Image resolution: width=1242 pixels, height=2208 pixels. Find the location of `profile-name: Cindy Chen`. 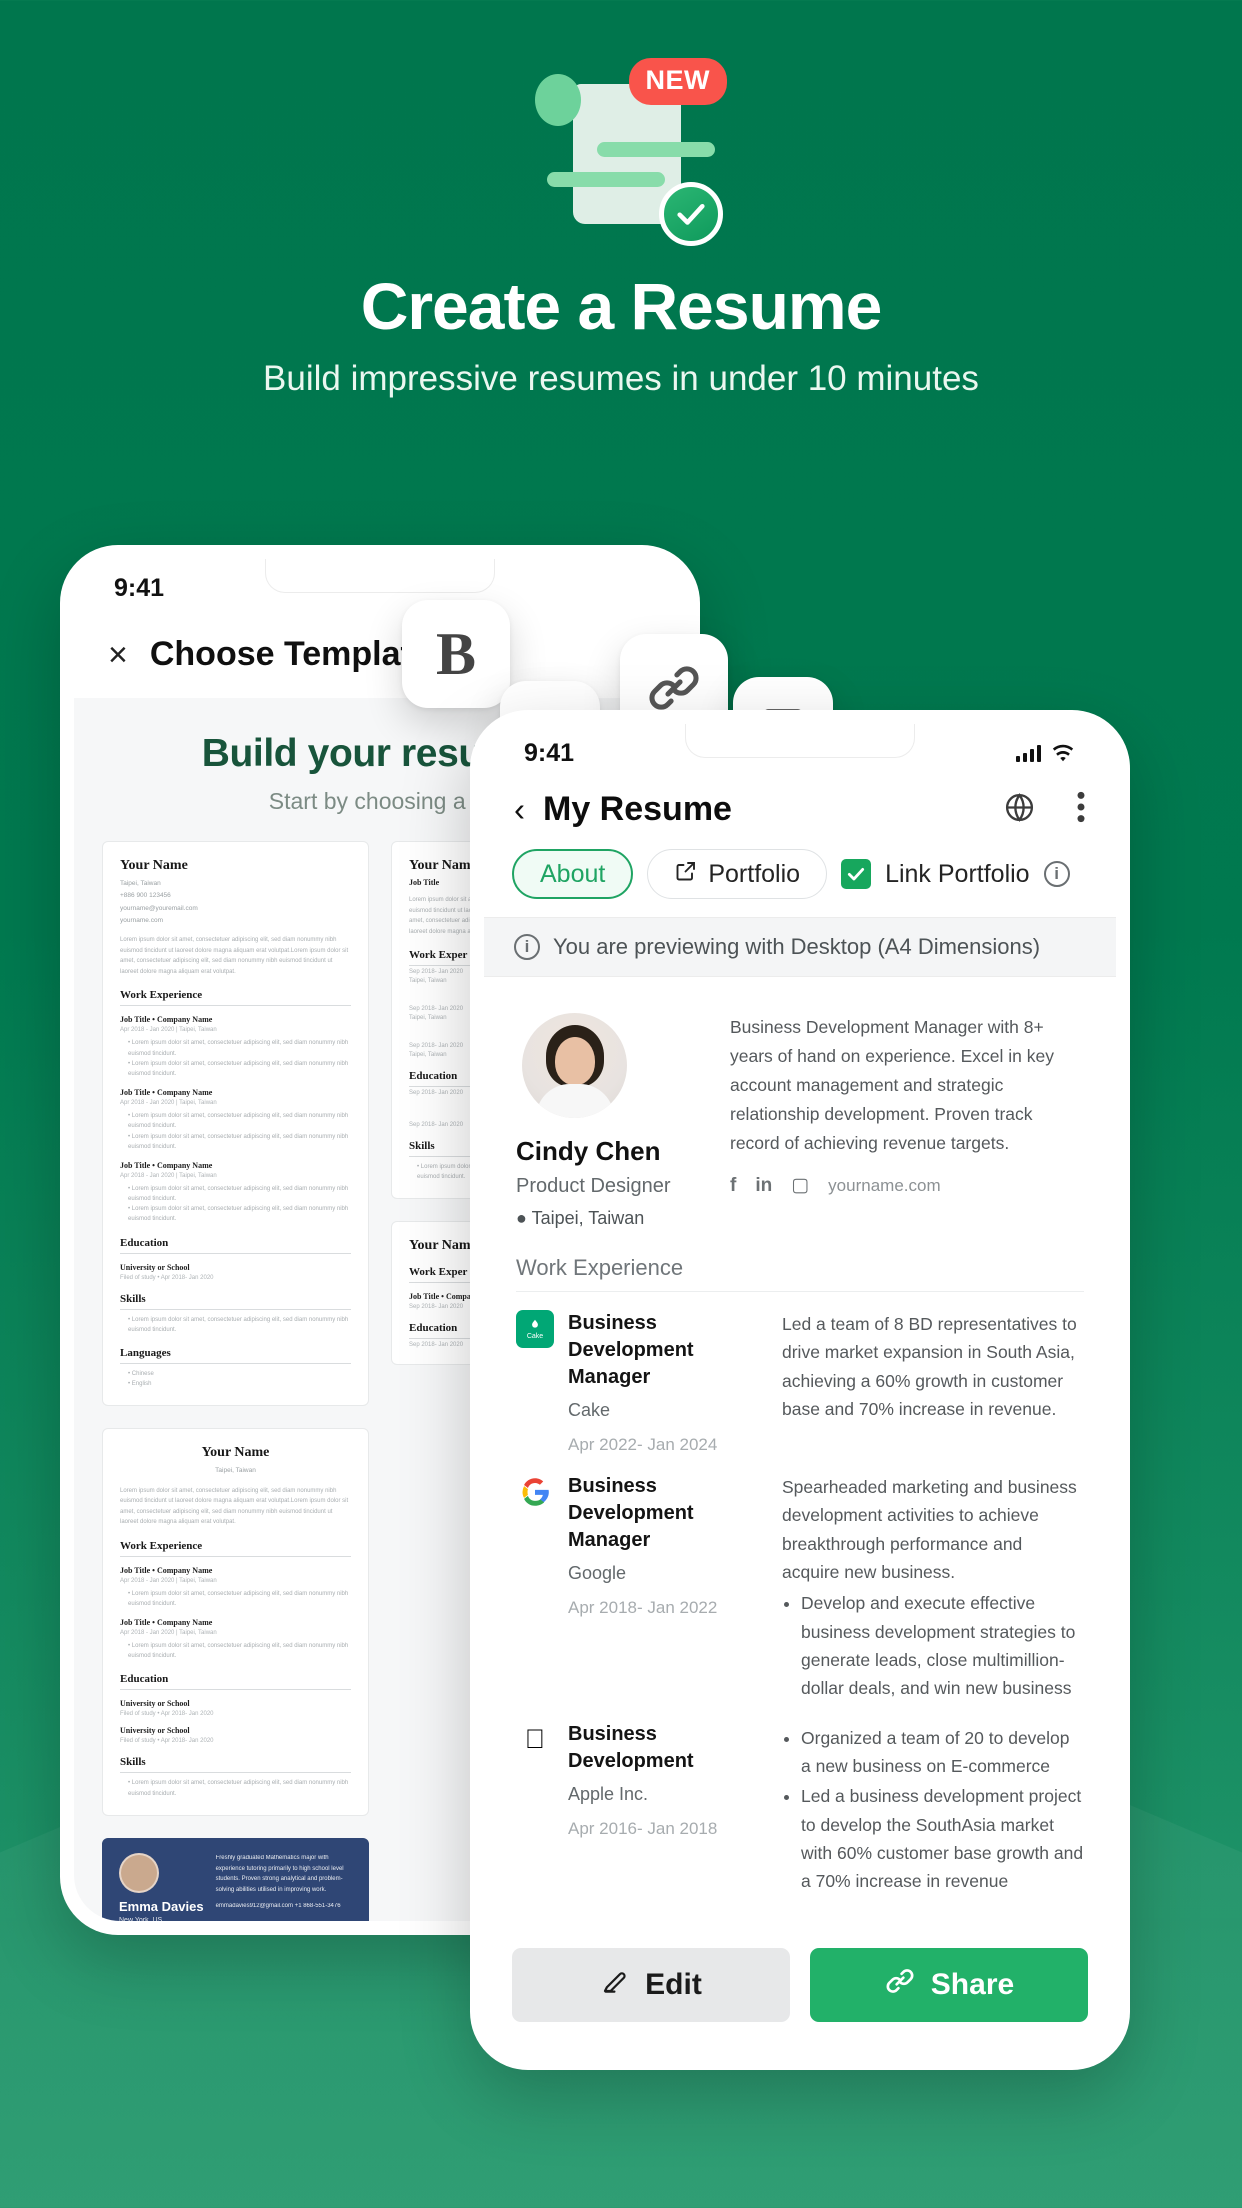

profile-name: Cindy Chen is located at coordinates (588, 1151).